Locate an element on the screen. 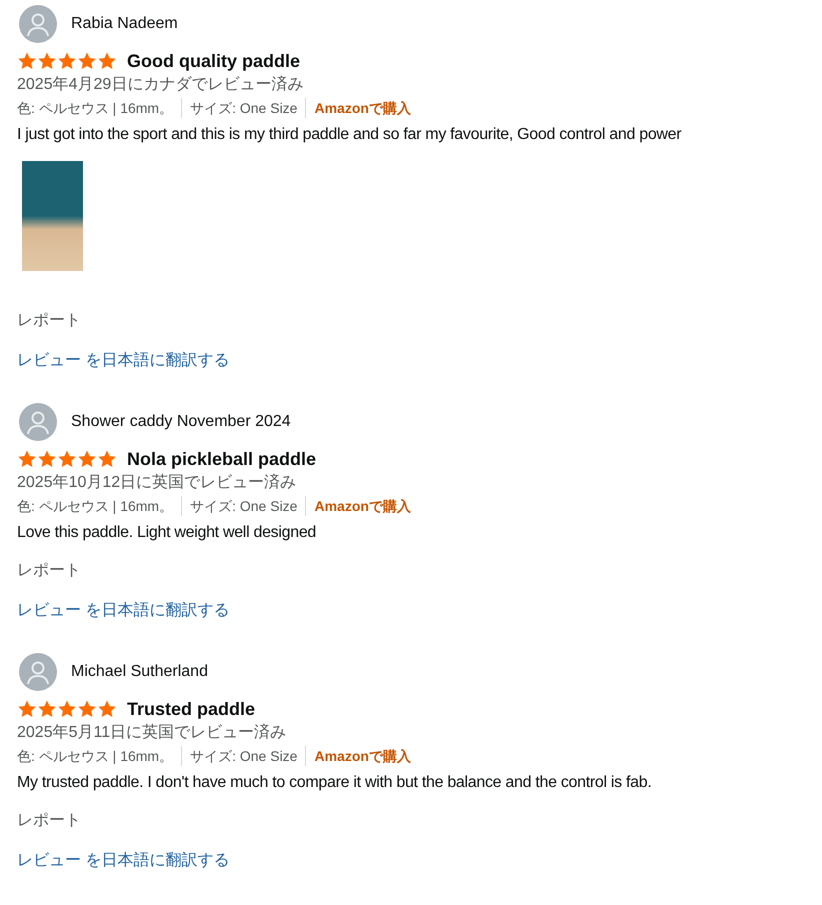  reviewer-name: Rabia Nadeem is located at coordinates (124, 24).